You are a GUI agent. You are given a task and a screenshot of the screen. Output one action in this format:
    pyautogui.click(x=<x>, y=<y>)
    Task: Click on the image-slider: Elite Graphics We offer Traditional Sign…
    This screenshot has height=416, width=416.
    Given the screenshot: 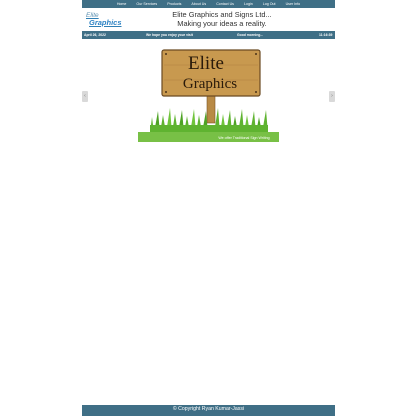 What is the action you would take?
    pyautogui.click(x=208, y=95)
    